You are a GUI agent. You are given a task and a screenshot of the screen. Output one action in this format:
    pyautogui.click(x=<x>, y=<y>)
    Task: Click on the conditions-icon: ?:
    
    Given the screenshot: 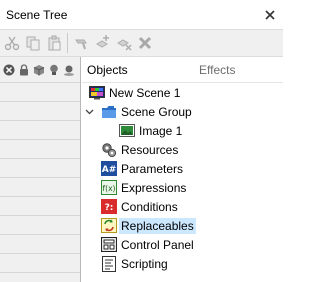 What is the action you would take?
    pyautogui.click(x=109, y=207)
    